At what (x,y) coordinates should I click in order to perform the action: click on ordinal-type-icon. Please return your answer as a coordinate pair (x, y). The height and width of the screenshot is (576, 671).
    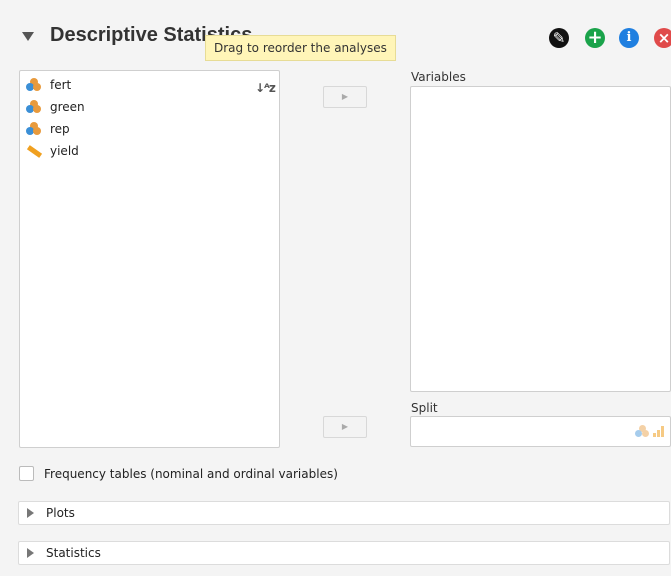
    Looking at the image, I should click on (659, 431).